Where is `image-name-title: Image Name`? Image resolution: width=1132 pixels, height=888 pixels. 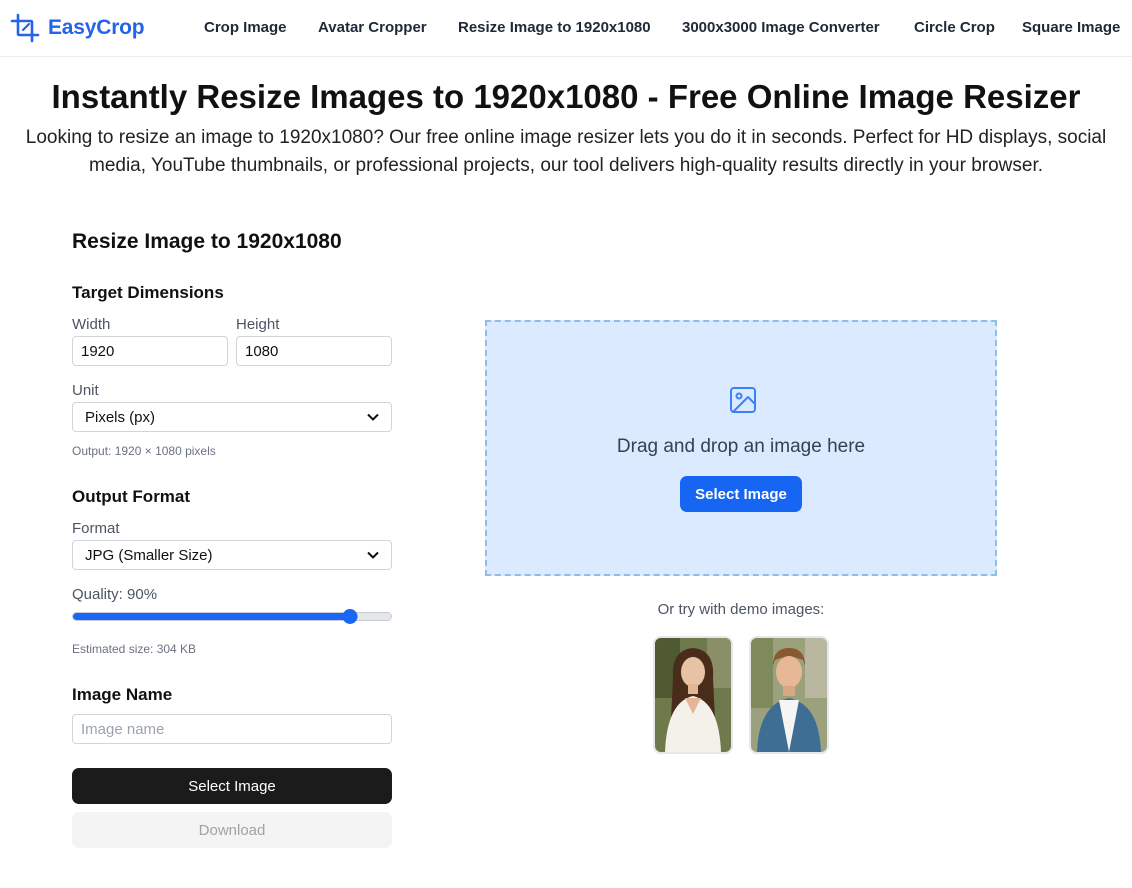 image-name-title: Image Name is located at coordinates (122, 694).